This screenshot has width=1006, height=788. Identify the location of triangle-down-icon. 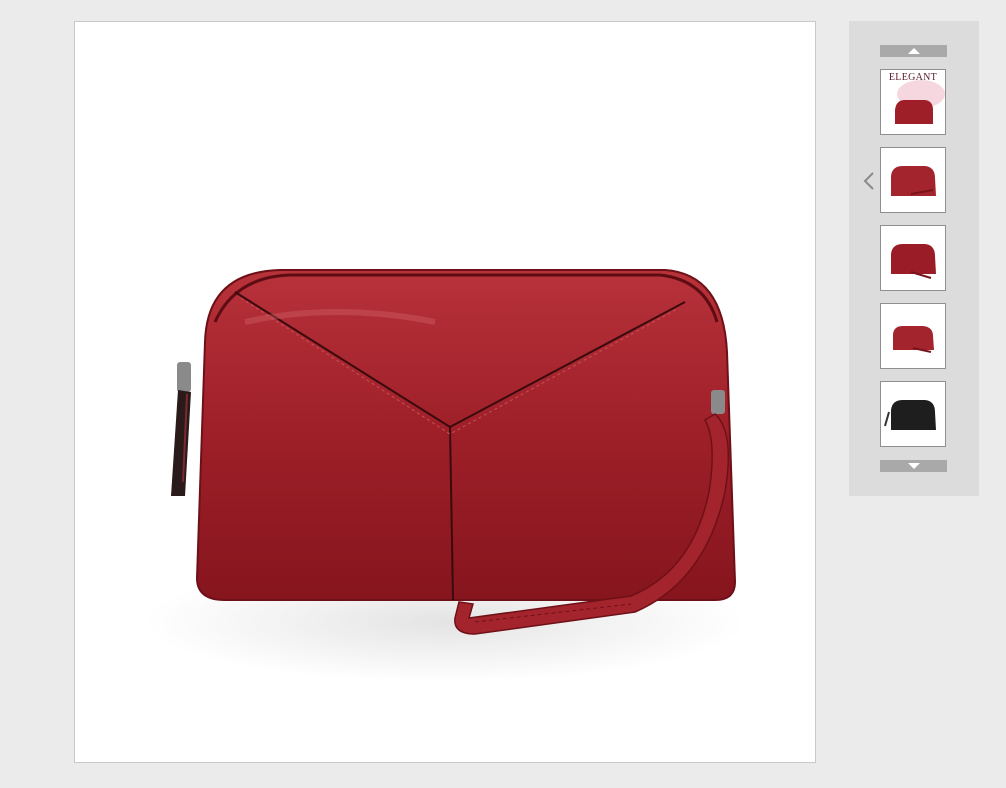
(914, 466).